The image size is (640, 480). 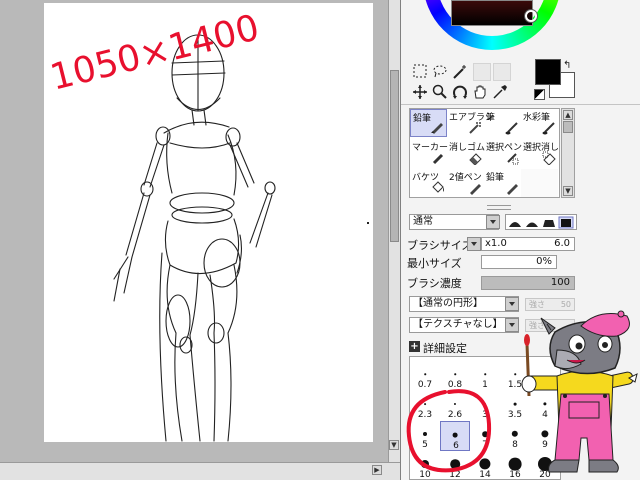 I want to click on density-label: ブラシ濃度, so click(x=434, y=283).